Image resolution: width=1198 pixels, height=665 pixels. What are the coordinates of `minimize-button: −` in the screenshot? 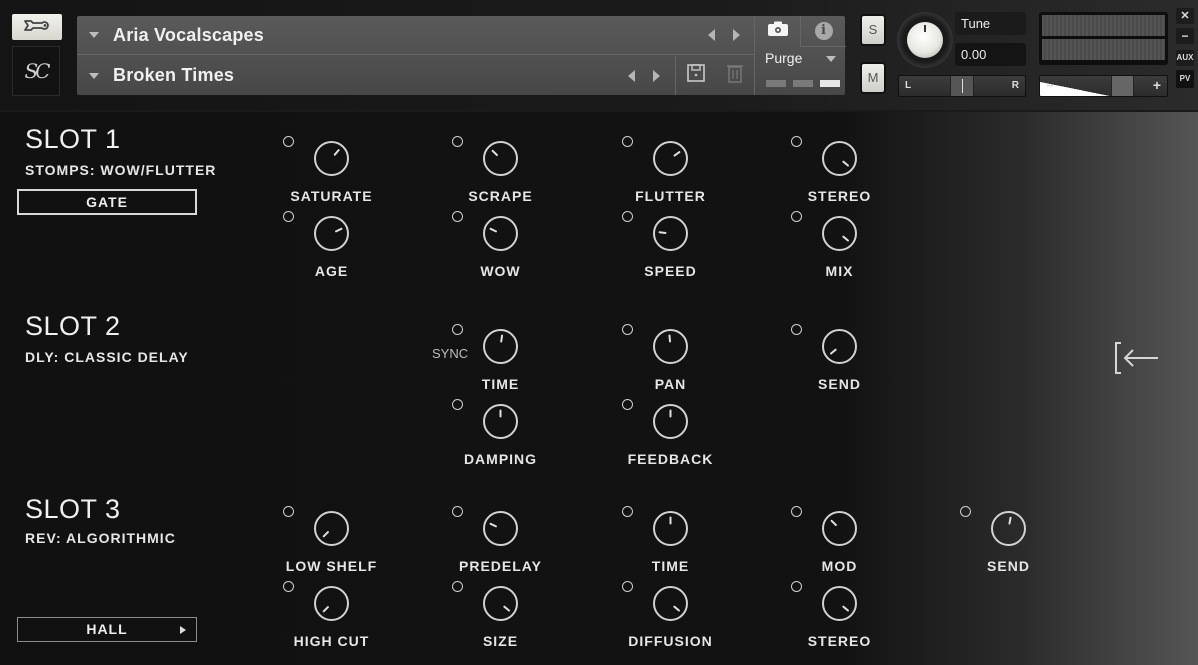 It's located at (1185, 36).